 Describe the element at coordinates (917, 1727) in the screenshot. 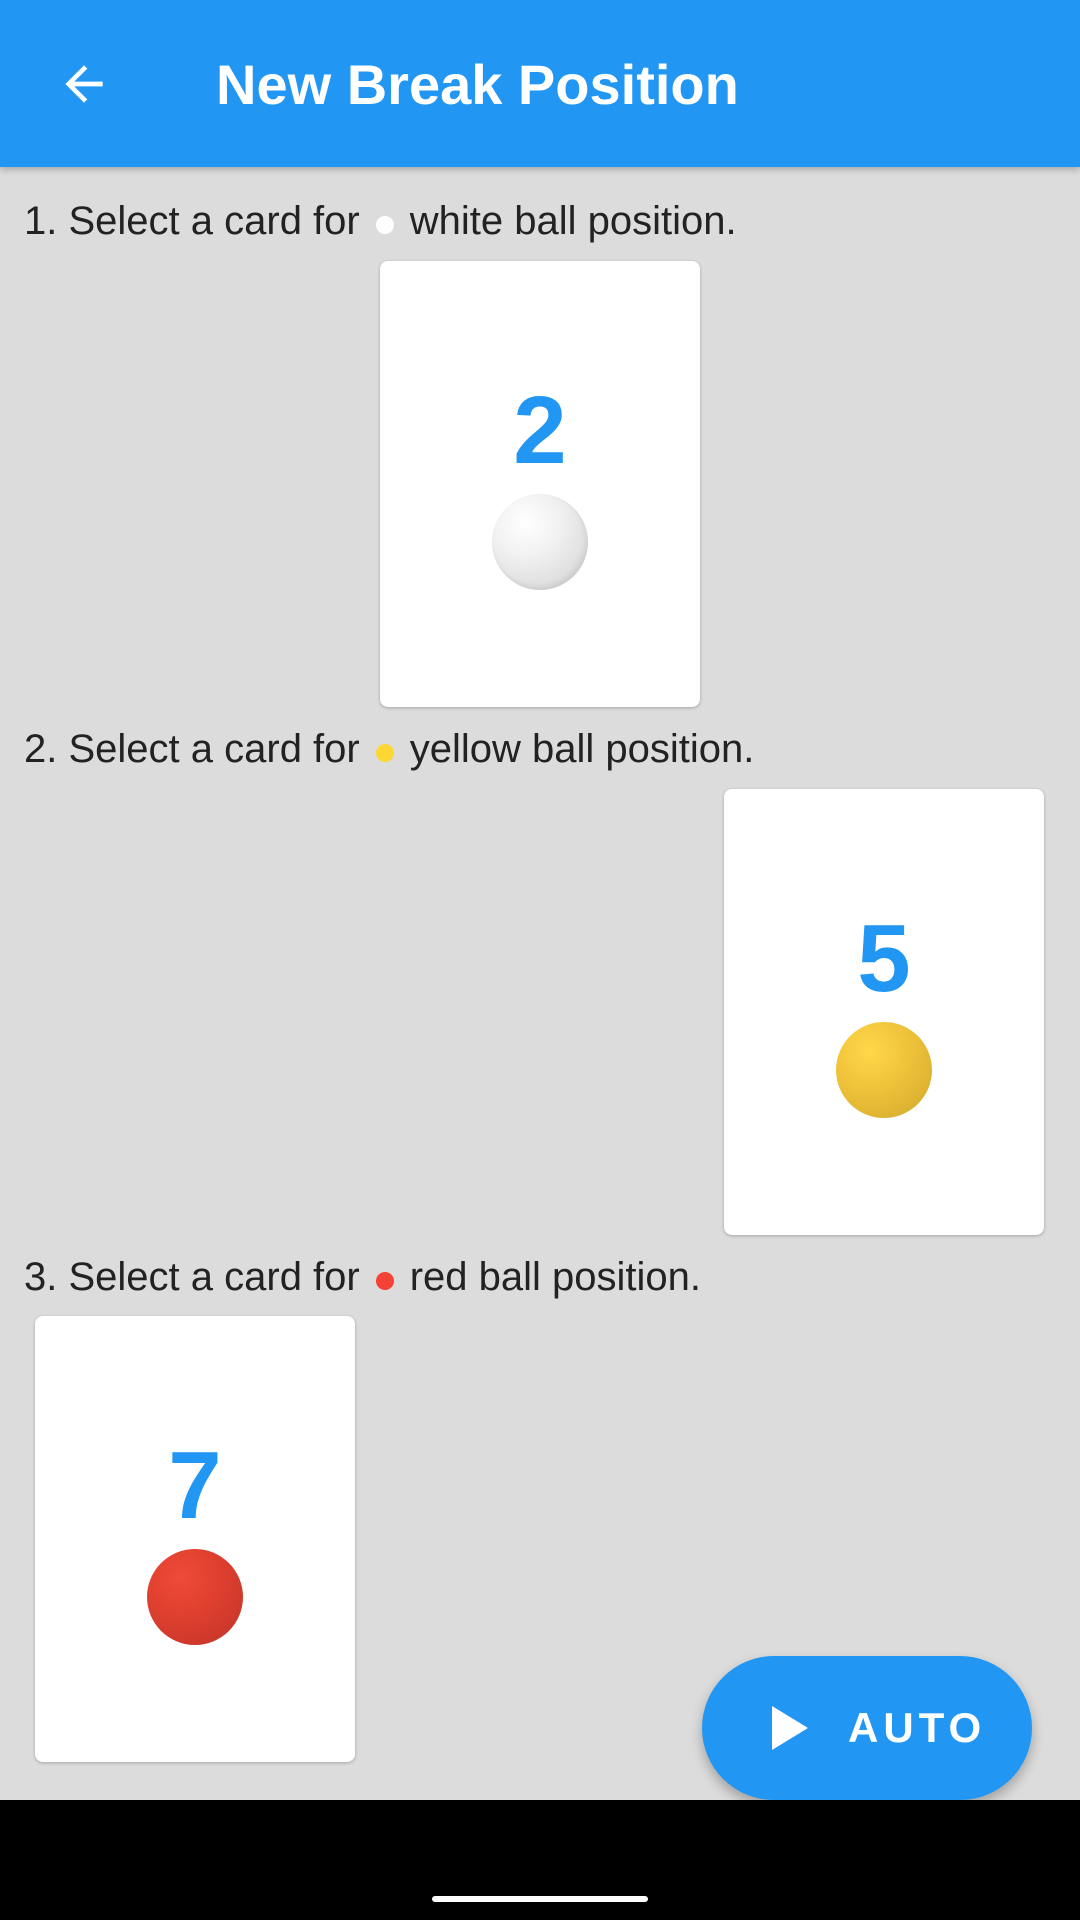

I see `auto-button-label: AUTO` at that location.